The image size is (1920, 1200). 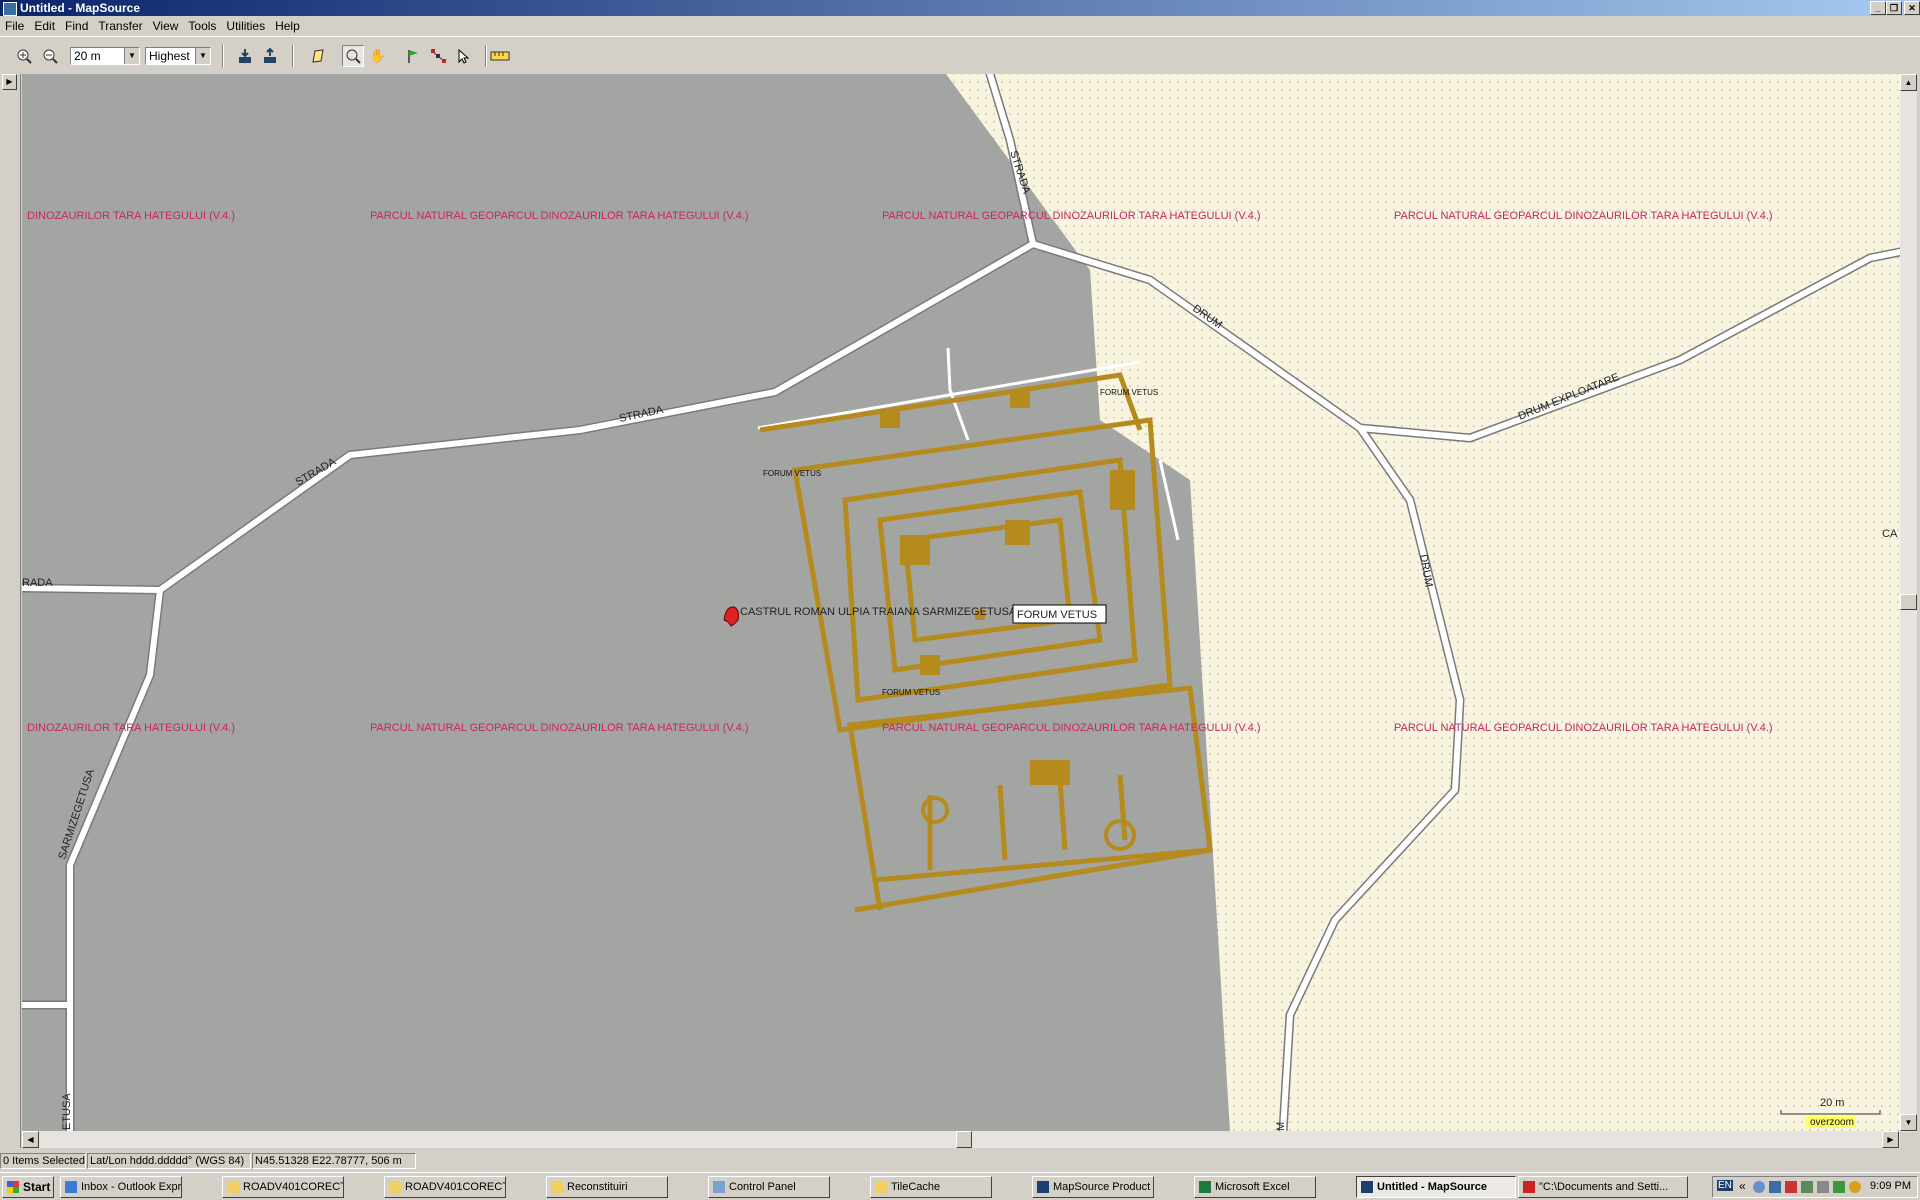 What do you see at coordinates (1252, 1187) in the screenshot?
I see `taskbar-item-label: Microsoft Excel` at bounding box center [1252, 1187].